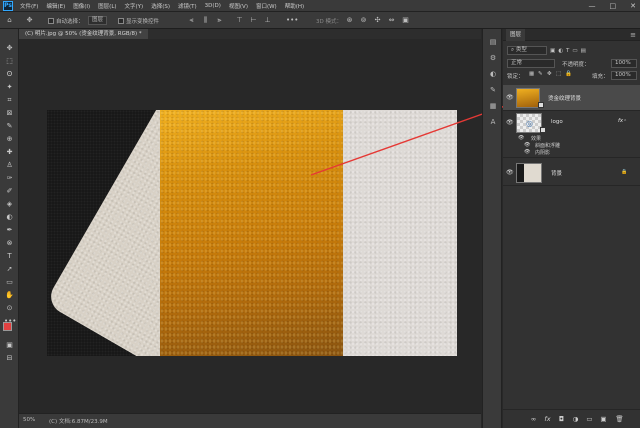 The image size is (640, 428). I want to click on quick-mask-icon: ▣, so click(9, 345).